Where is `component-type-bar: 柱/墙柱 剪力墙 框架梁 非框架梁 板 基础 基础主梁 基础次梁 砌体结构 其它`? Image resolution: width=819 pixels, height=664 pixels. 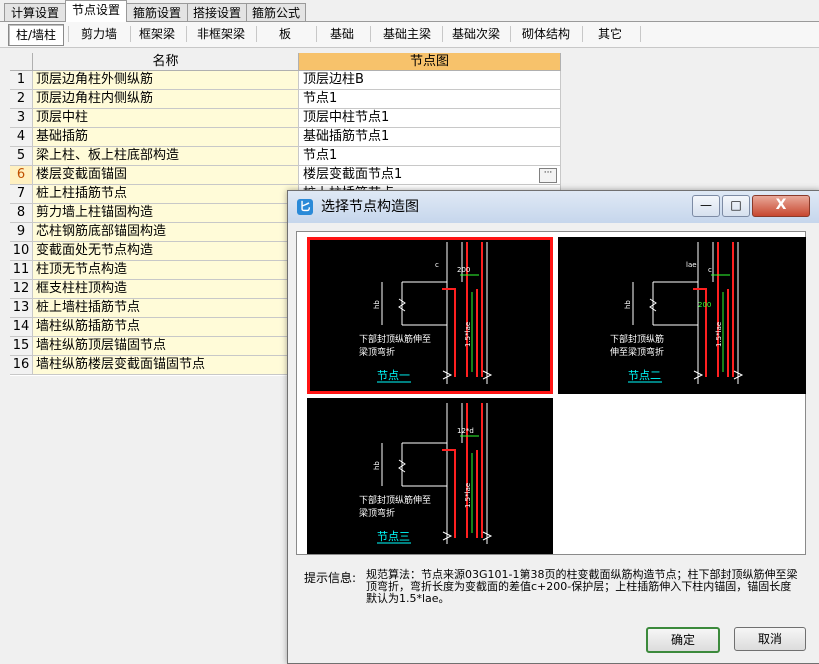 component-type-bar: 柱/墙柱 剪力墙 框架梁 非框架梁 板 基础 基础主梁 基础次梁 砌体结构 其它 is located at coordinates (409, 35).